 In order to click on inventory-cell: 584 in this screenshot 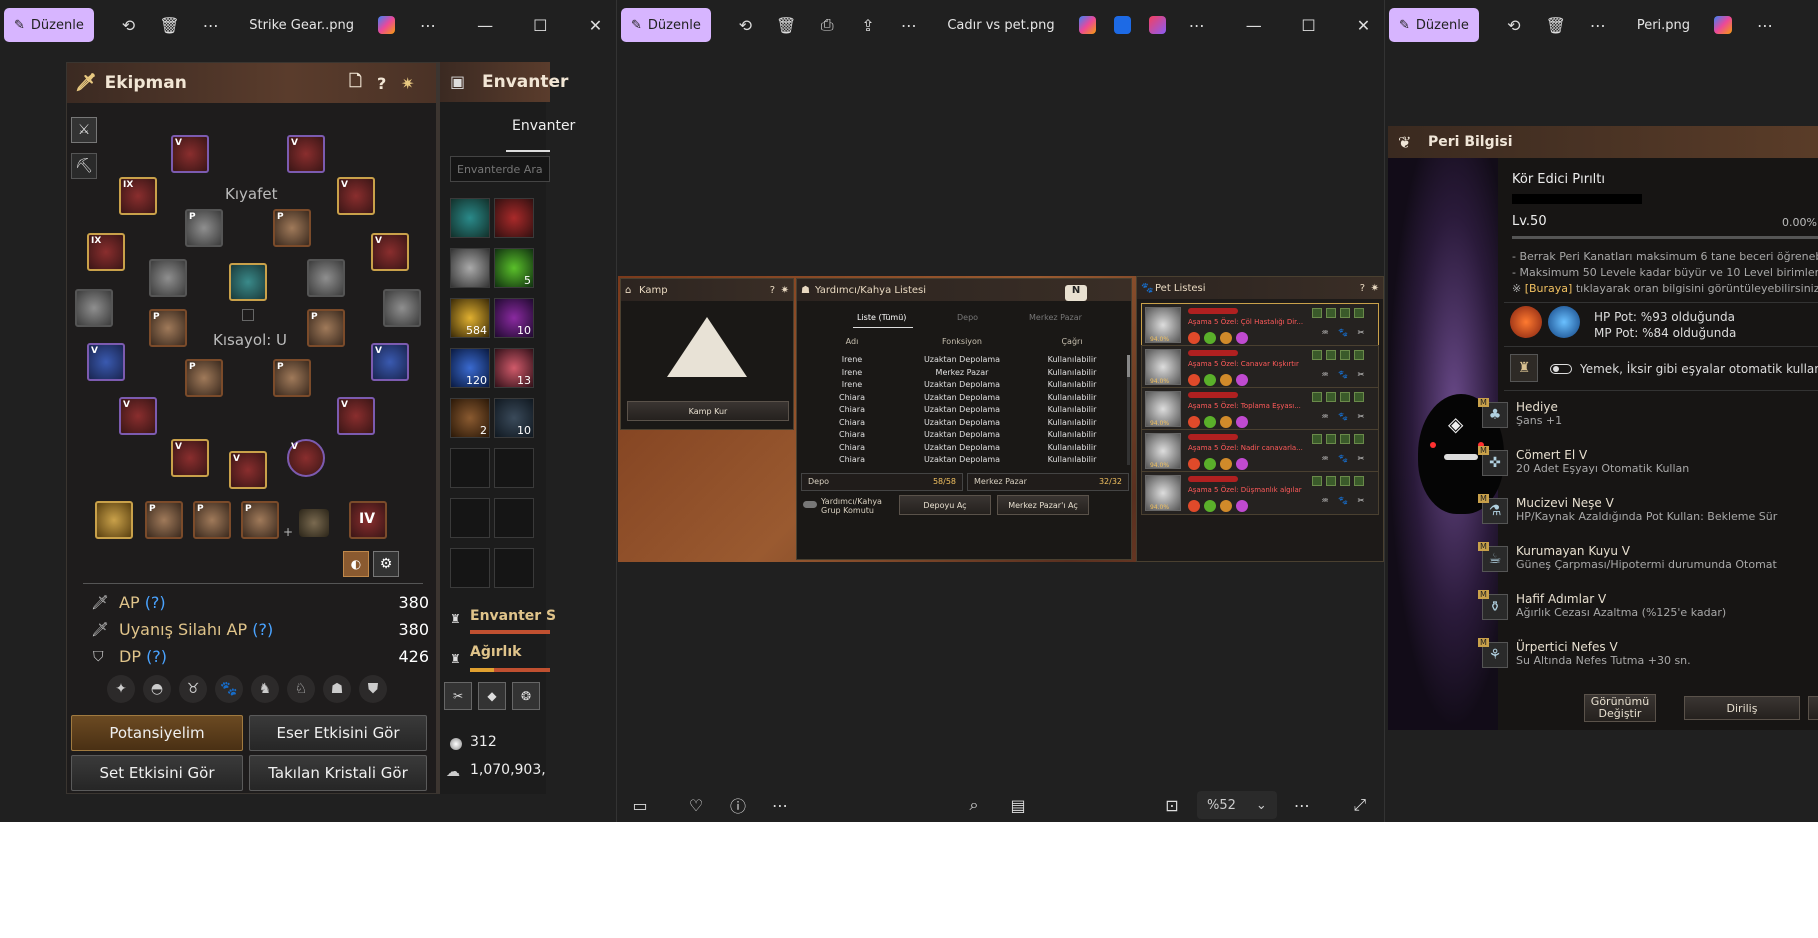, I will do `click(470, 318)`.